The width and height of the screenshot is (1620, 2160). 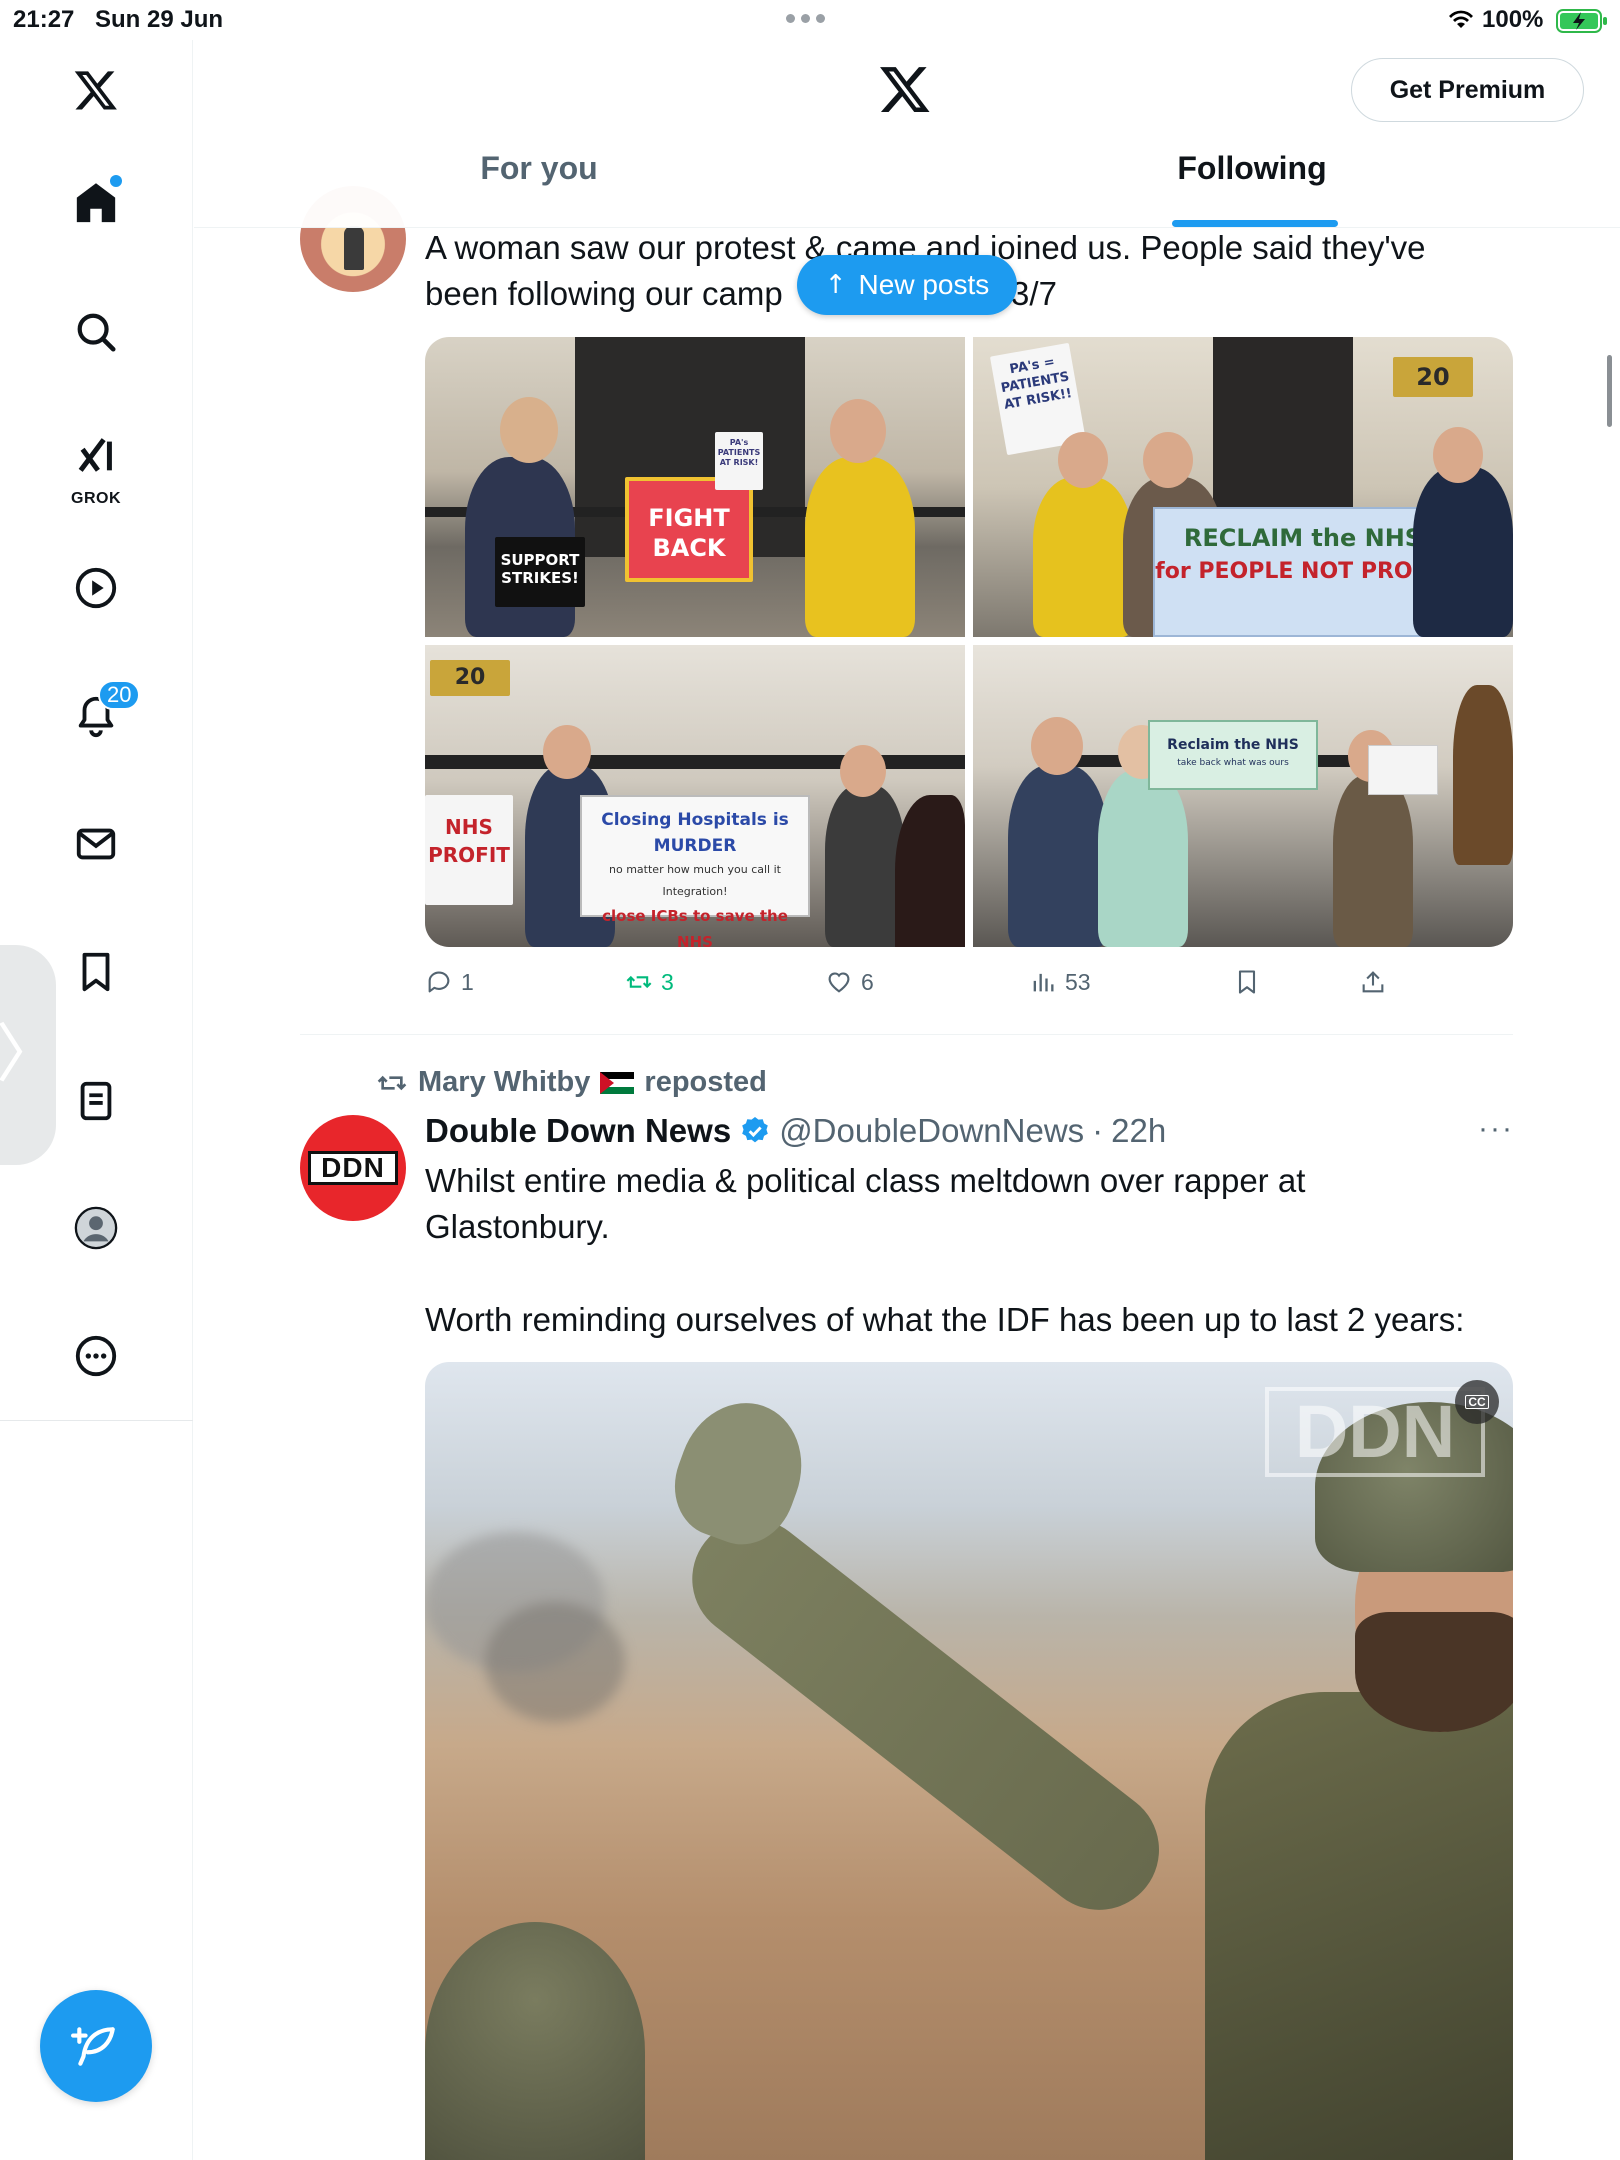 What do you see at coordinates (617, 1082) in the screenshot?
I see `palestine-flag-icon` at bounding box center [617, 1082].